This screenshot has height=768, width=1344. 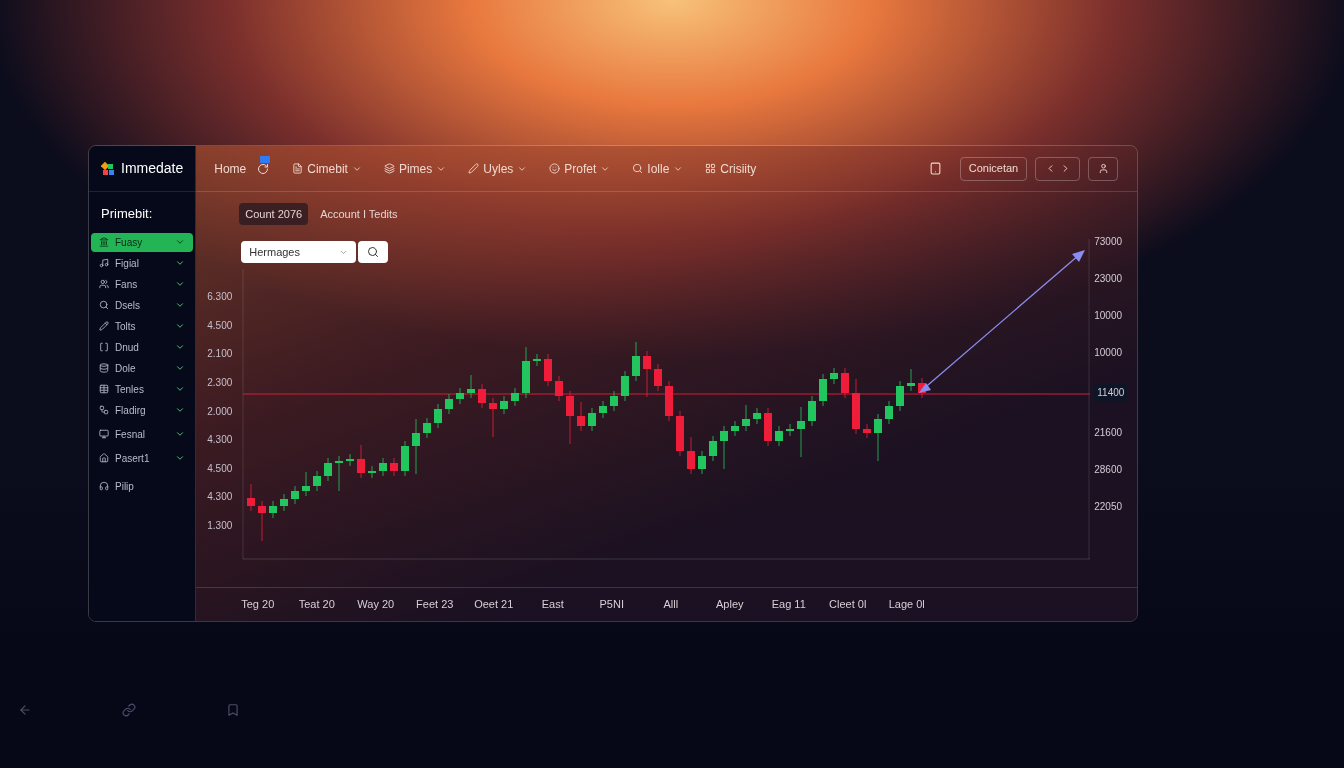 I want to click on refresh-icon, so click(x=263, y=165).